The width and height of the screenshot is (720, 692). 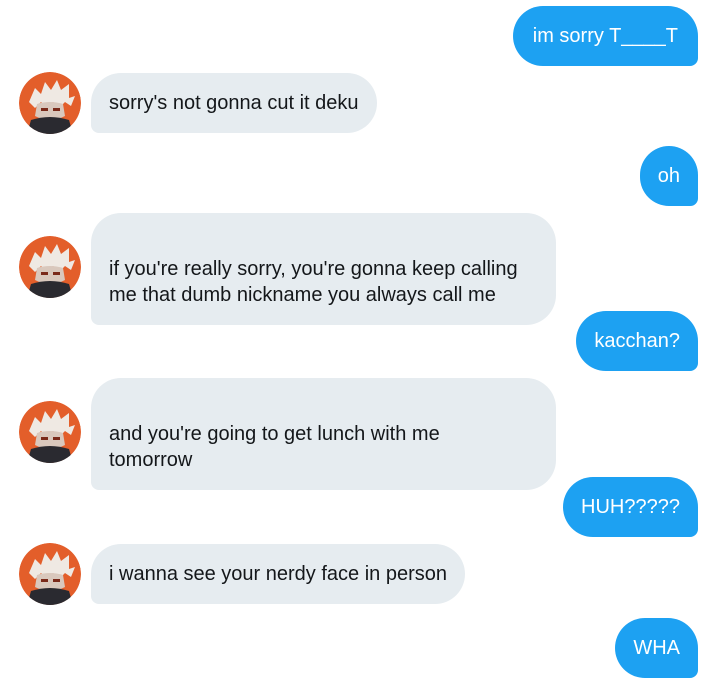 I want to click on received-message-bubble: i wanna see your nerdy face in person, so click(x=278, y=574).